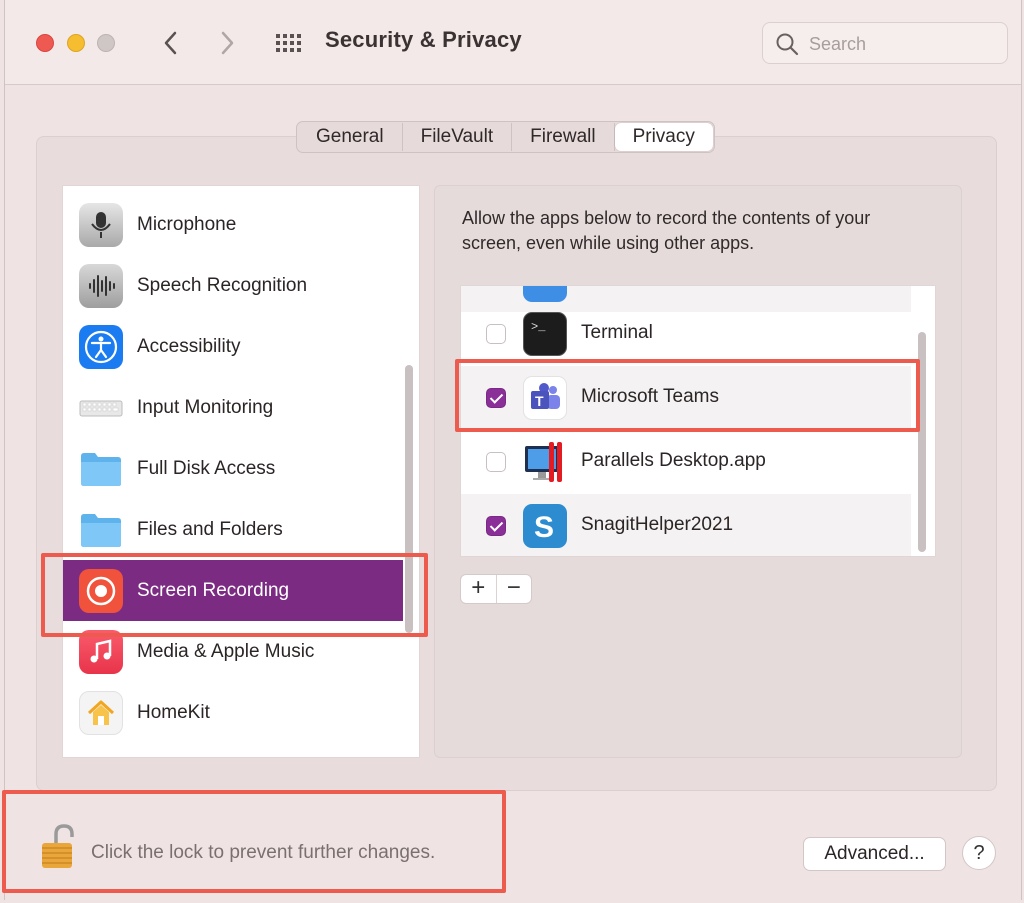  Describe the element at coordinates (787, 44) in the screenshot. I see `search-icon` at that location.